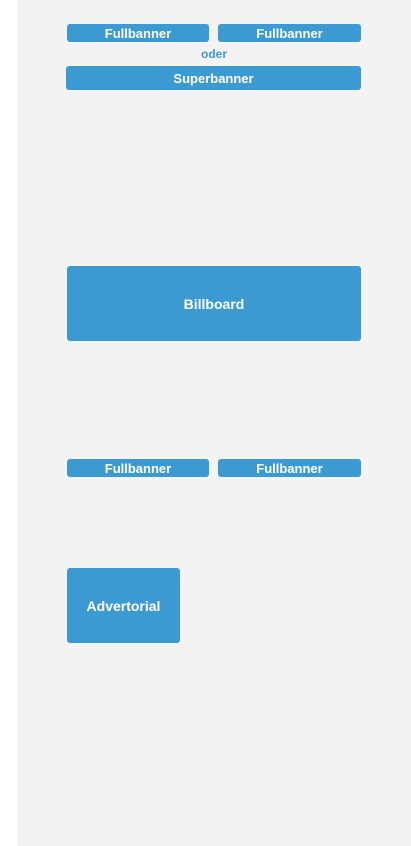  Describe the element at coordinates (213, 54) in the screenshot. I see `oder-separator: oder` at that location.